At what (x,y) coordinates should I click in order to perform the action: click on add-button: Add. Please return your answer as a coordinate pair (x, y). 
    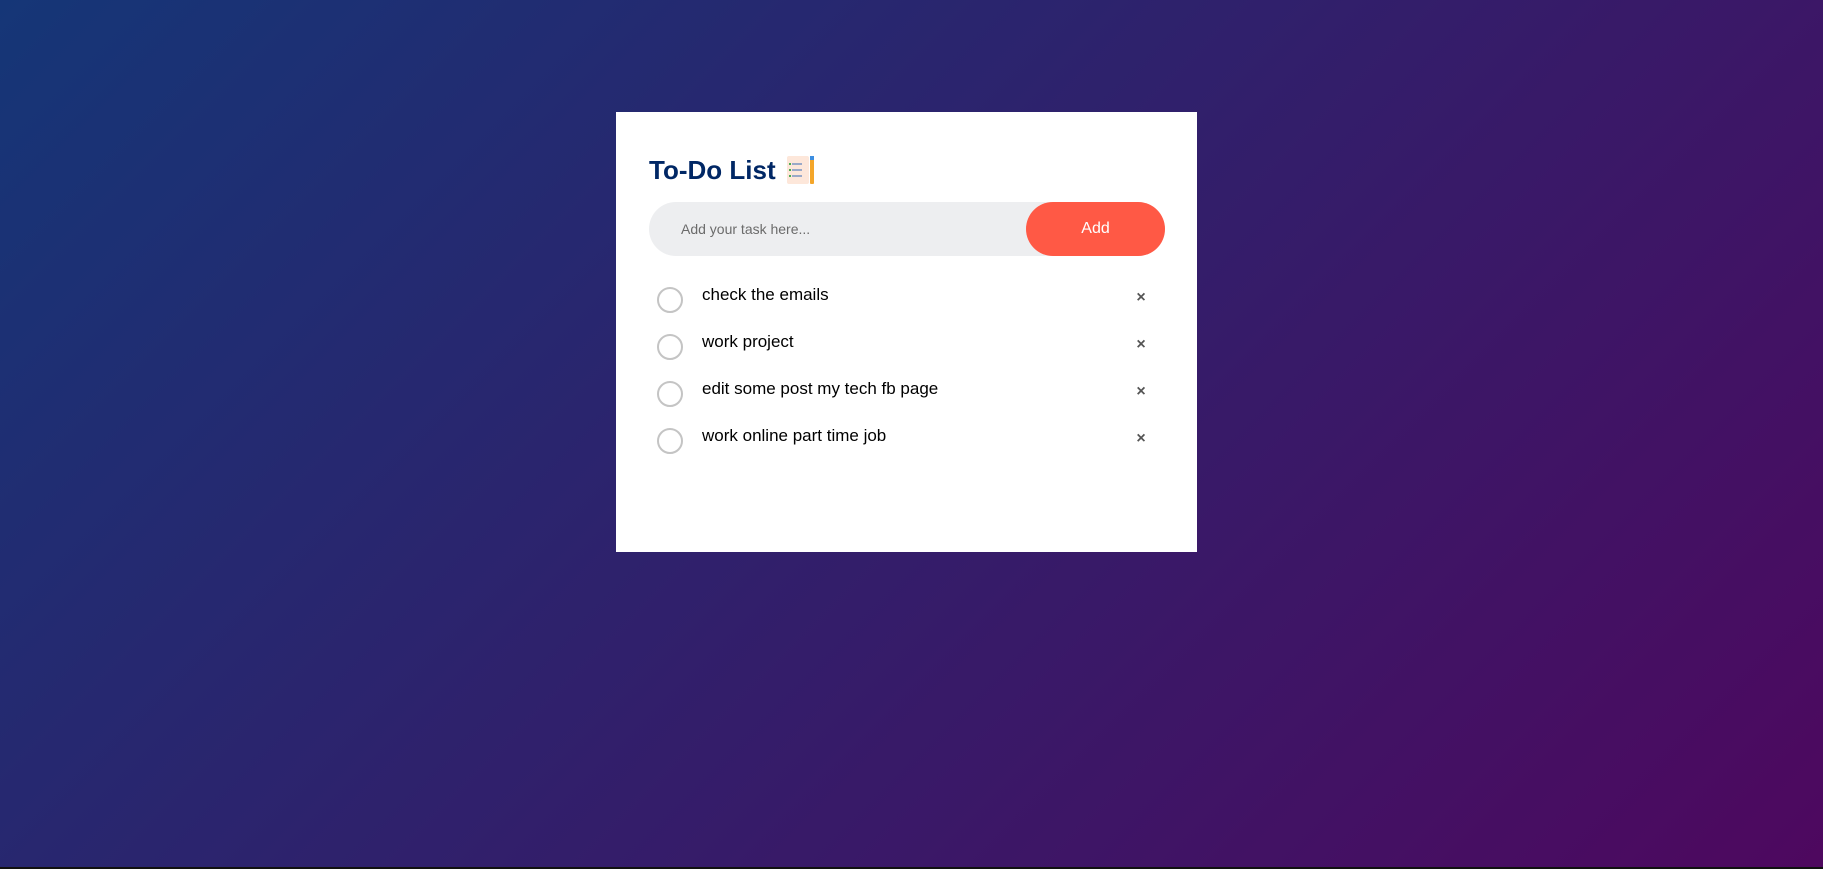
    Looking at the image, I should click on (1095, 229).